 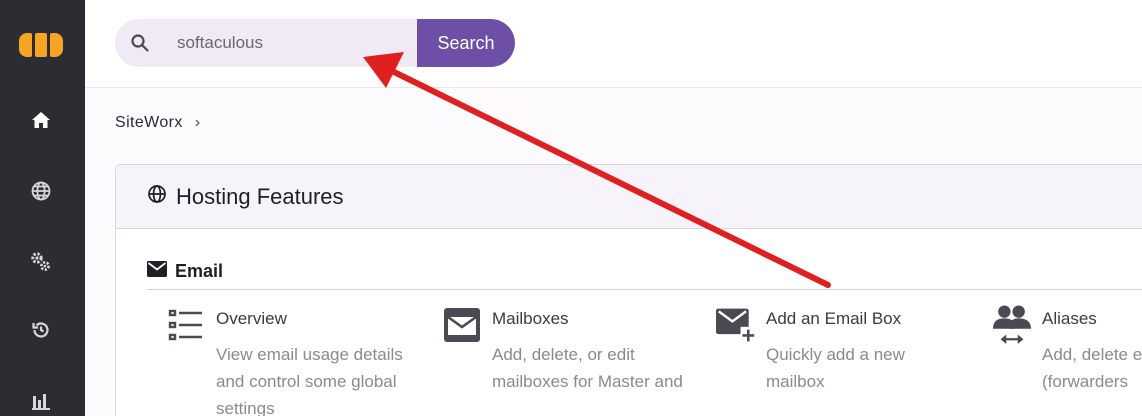 What do you see at coordinates (644, 289) in the screenshot?
I see `section-divider` at bounding box center [644, 289].